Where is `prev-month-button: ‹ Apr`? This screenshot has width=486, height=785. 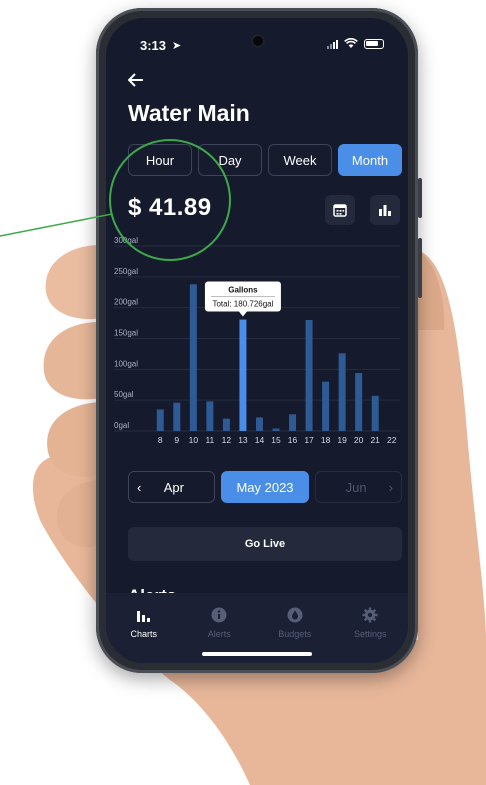
prev-month-button: ‹ Apr is located at coordinates (172, 487).